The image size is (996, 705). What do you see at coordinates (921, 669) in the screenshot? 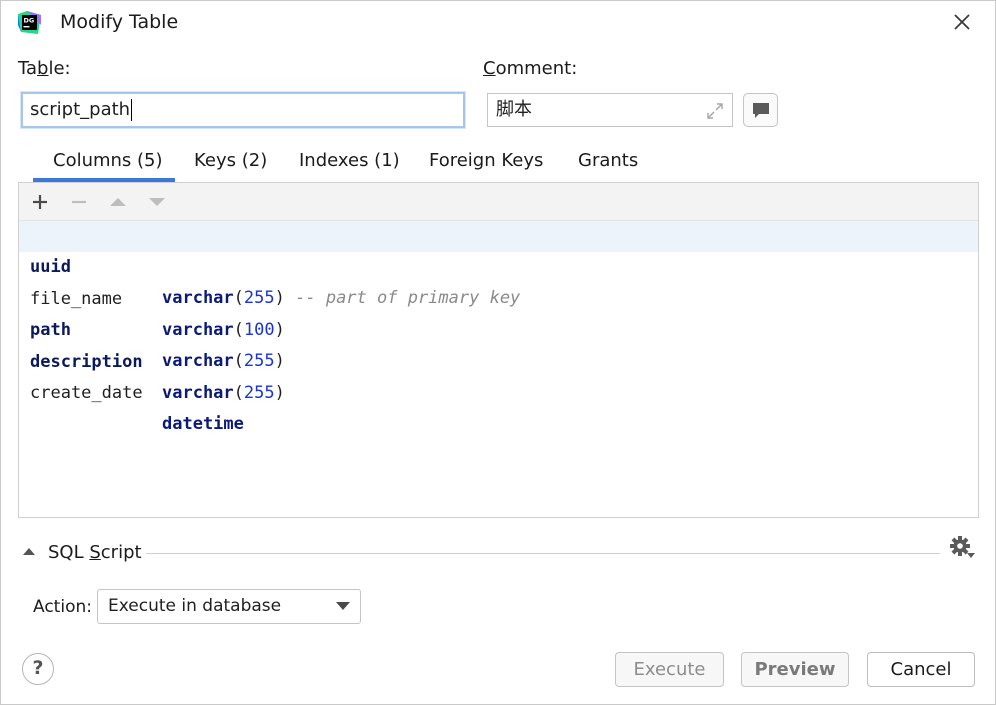
I see `cancel-button: Cancel` at bounding box center [921, 669].